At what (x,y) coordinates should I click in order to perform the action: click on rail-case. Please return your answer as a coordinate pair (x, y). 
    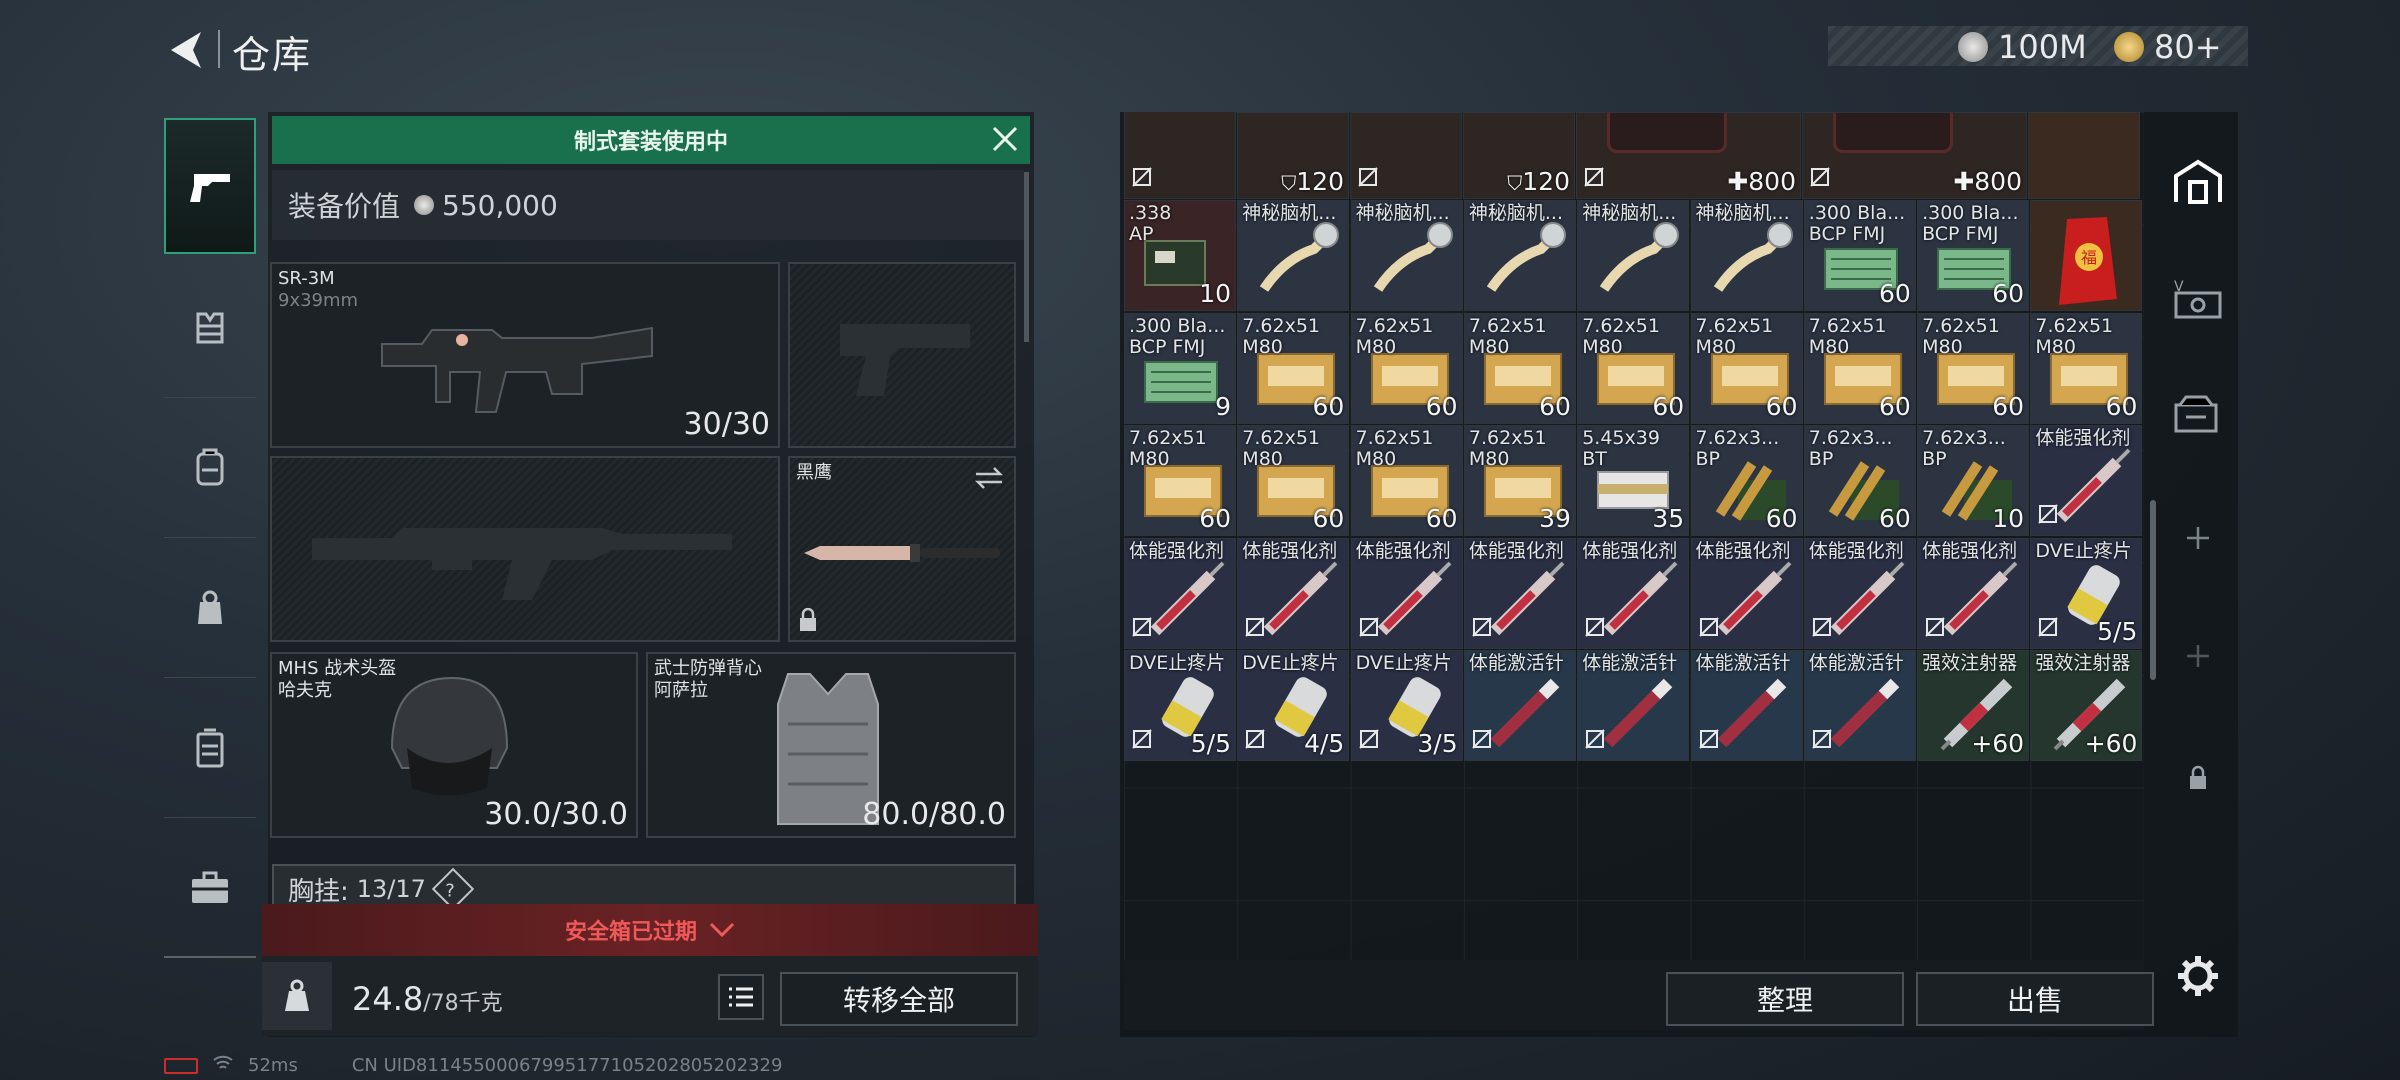
    Looking at the image, I should click on (210, 748).